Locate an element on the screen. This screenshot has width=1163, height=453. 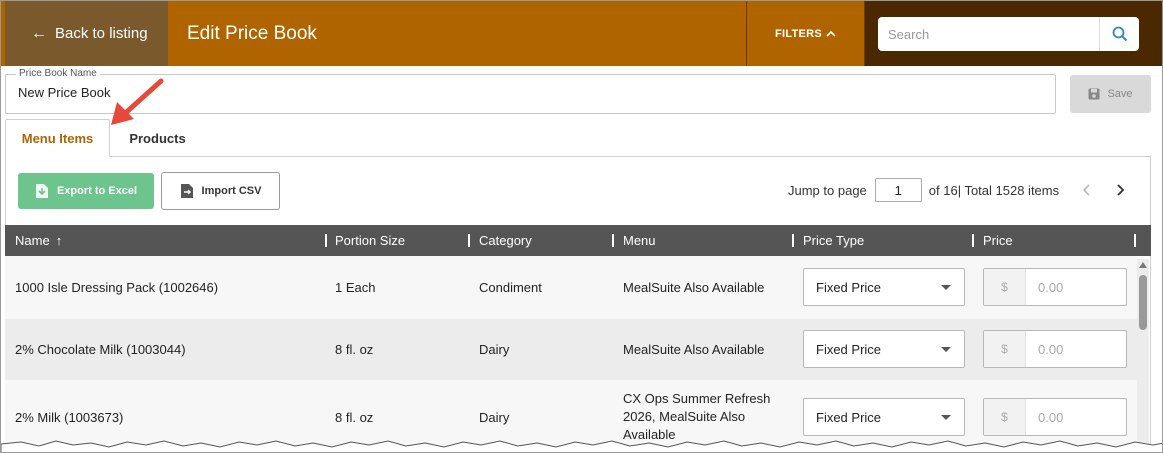
chevron-right-icon is located at coordinates (1121, 190).